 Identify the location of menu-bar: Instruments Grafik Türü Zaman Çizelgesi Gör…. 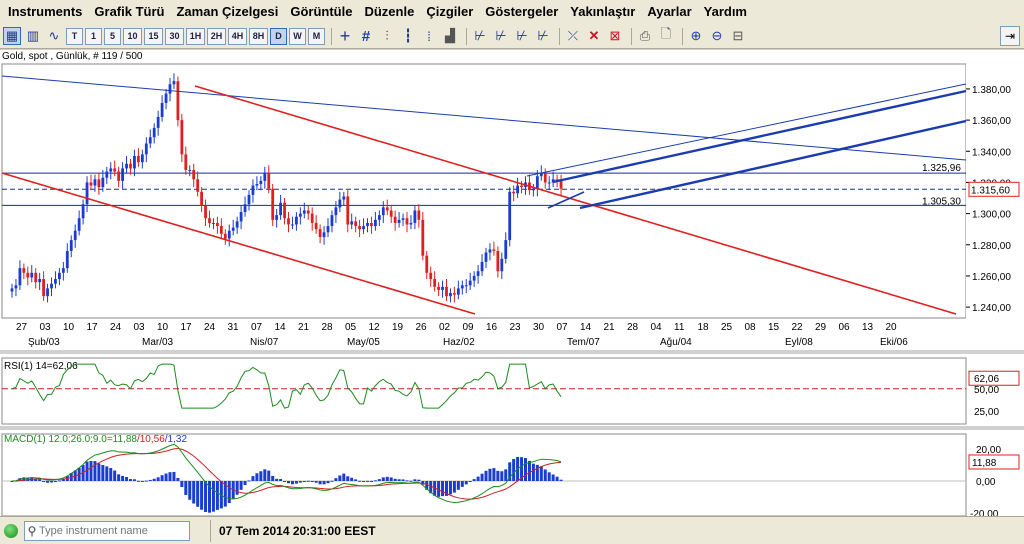
(512, 12).